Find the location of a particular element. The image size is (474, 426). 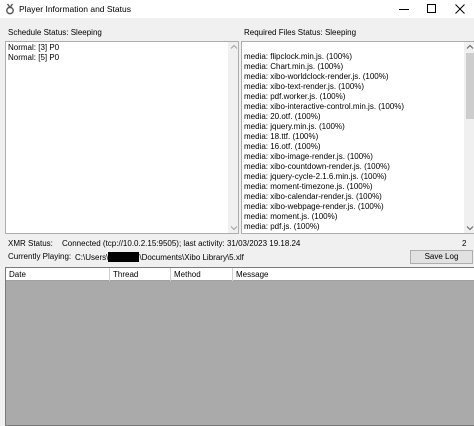

xmr-status-label: XMR Status: is located at coordinates (30, 243).